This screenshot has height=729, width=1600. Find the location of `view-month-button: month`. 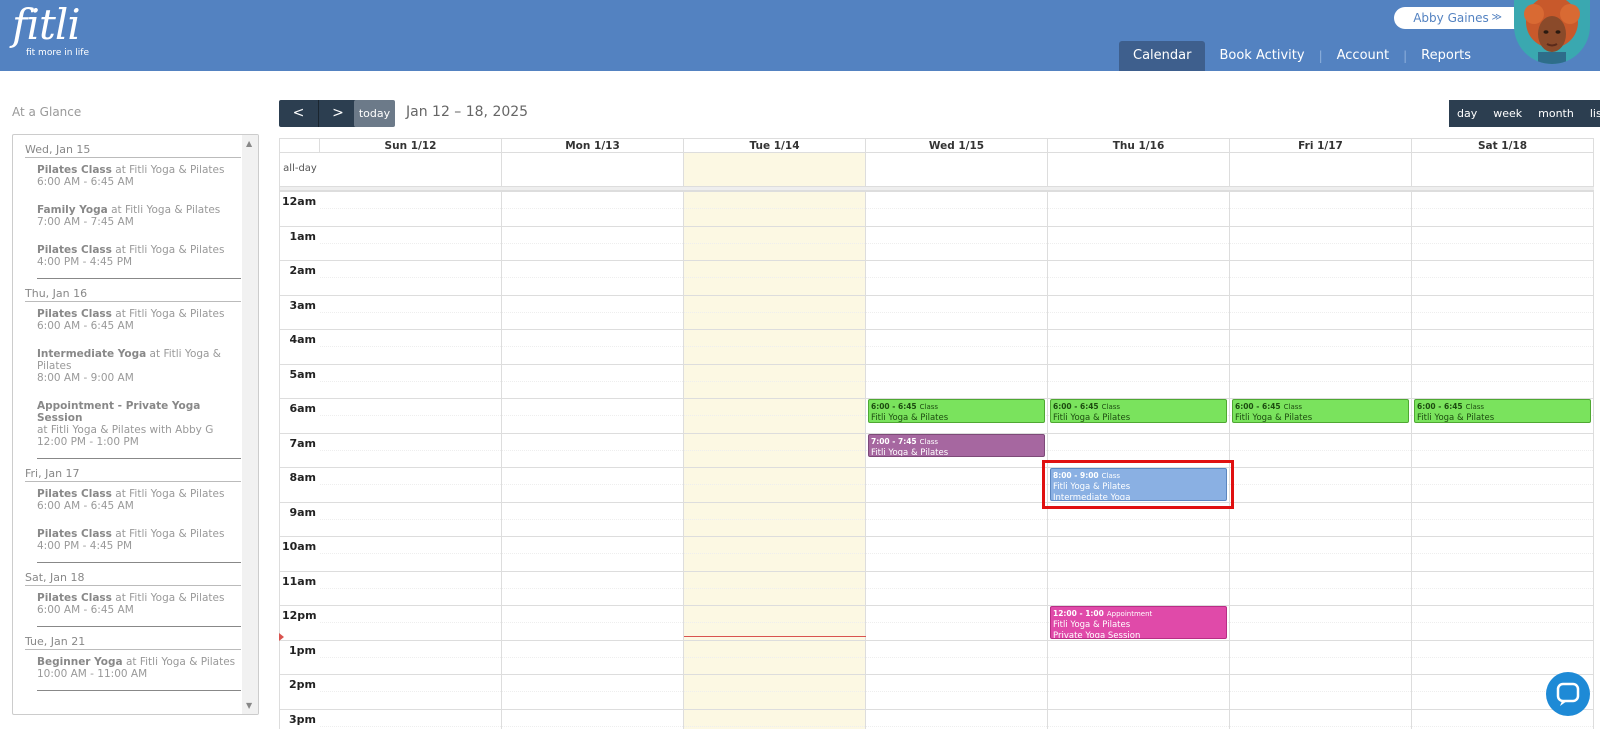

view-month-button: month is located at coordinates (1556, 113).